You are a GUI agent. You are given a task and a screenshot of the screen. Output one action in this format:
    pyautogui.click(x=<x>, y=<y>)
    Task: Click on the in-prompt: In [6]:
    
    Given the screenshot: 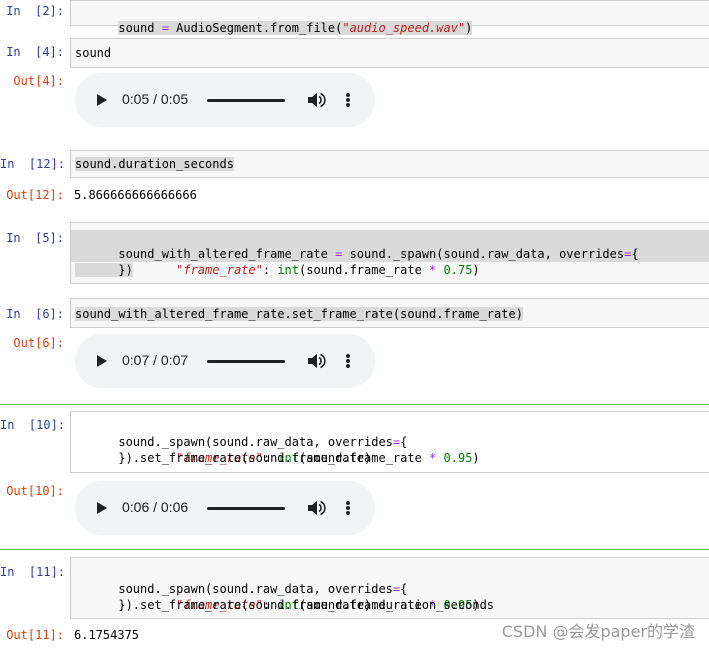 What is the action you would take?
    pyautogui.click(x=35, y=314)
    